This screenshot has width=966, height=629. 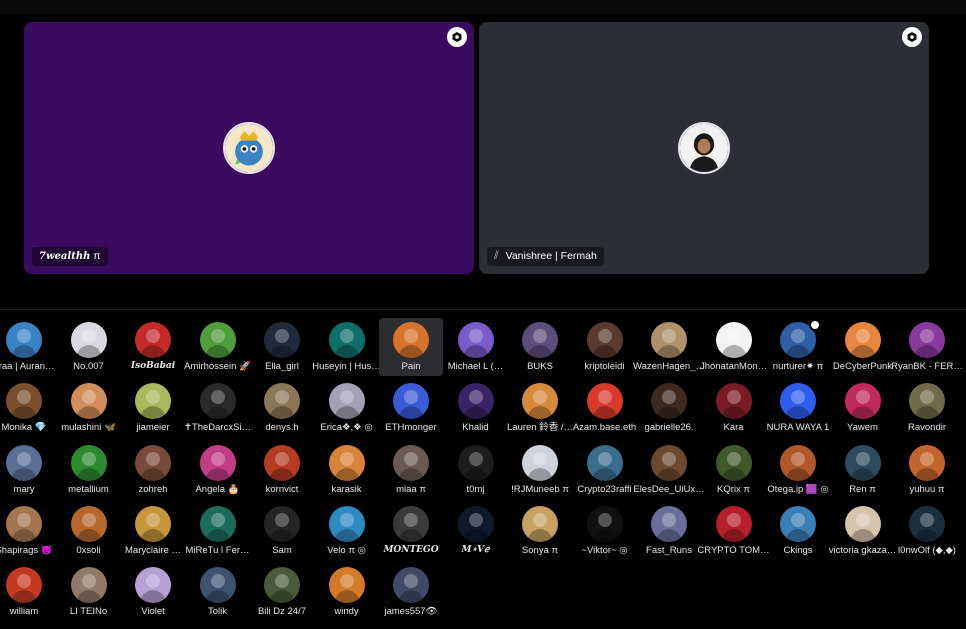 I want to click on participant-tile: Kara, so click(x=734, y=408).